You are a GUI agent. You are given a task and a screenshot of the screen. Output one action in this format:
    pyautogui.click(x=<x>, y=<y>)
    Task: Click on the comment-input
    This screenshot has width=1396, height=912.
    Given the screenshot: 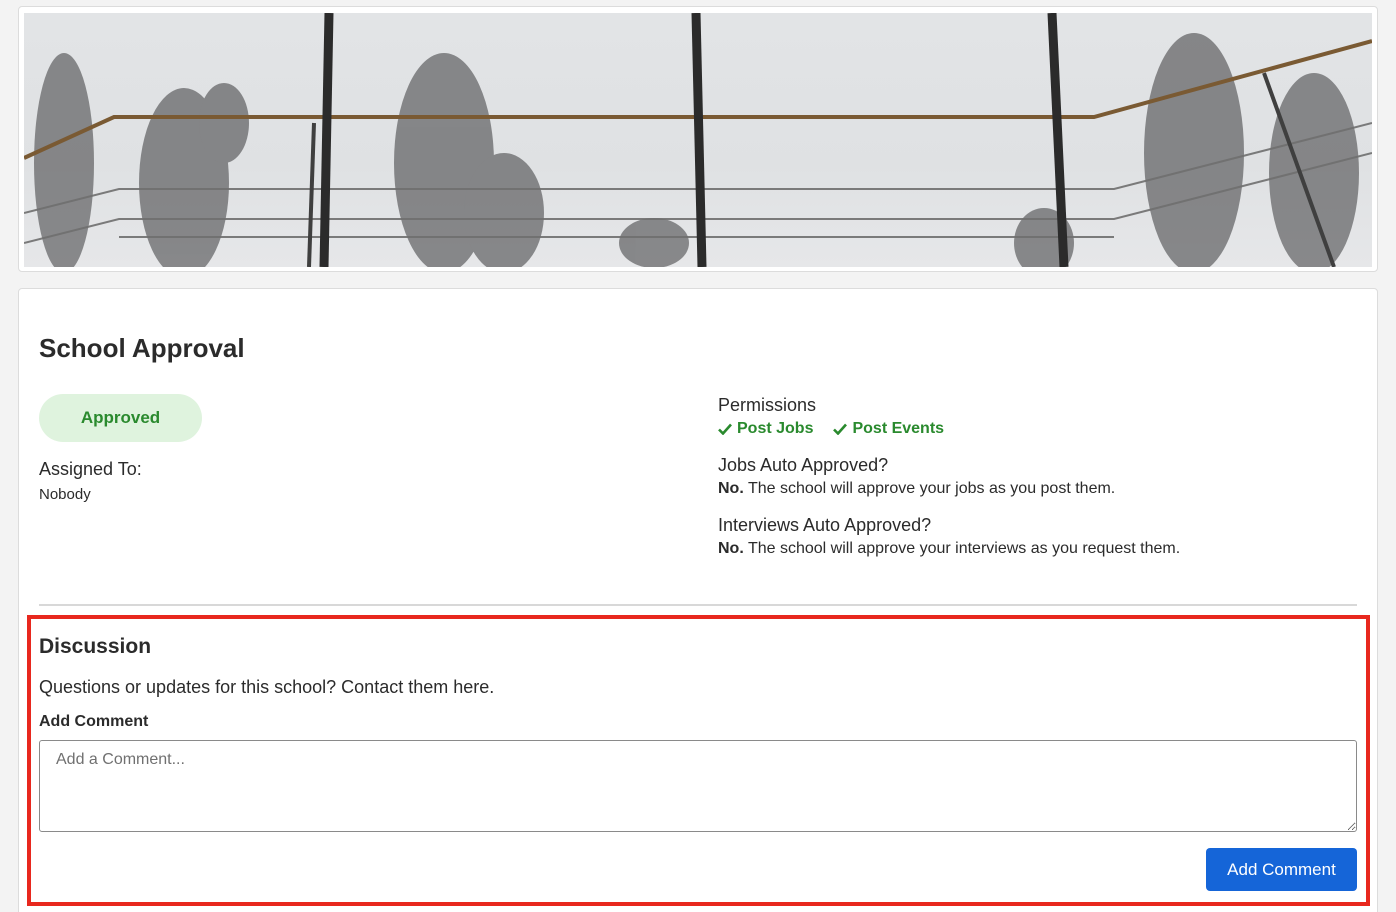 What is the action you would take?
    pyautogui.click(x=698, y=786)
    